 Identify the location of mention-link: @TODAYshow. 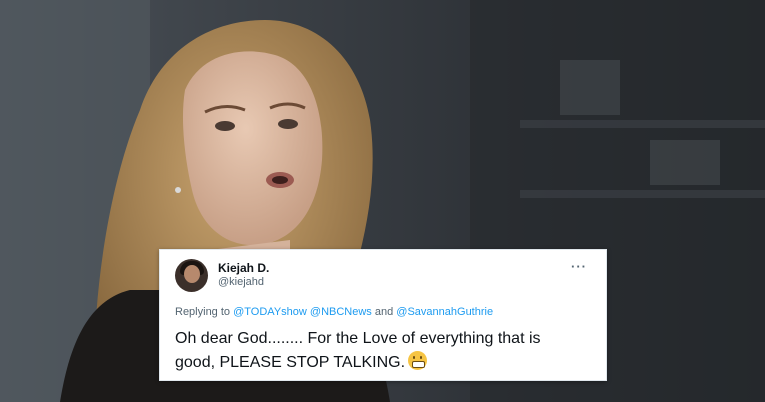
(270, 312).